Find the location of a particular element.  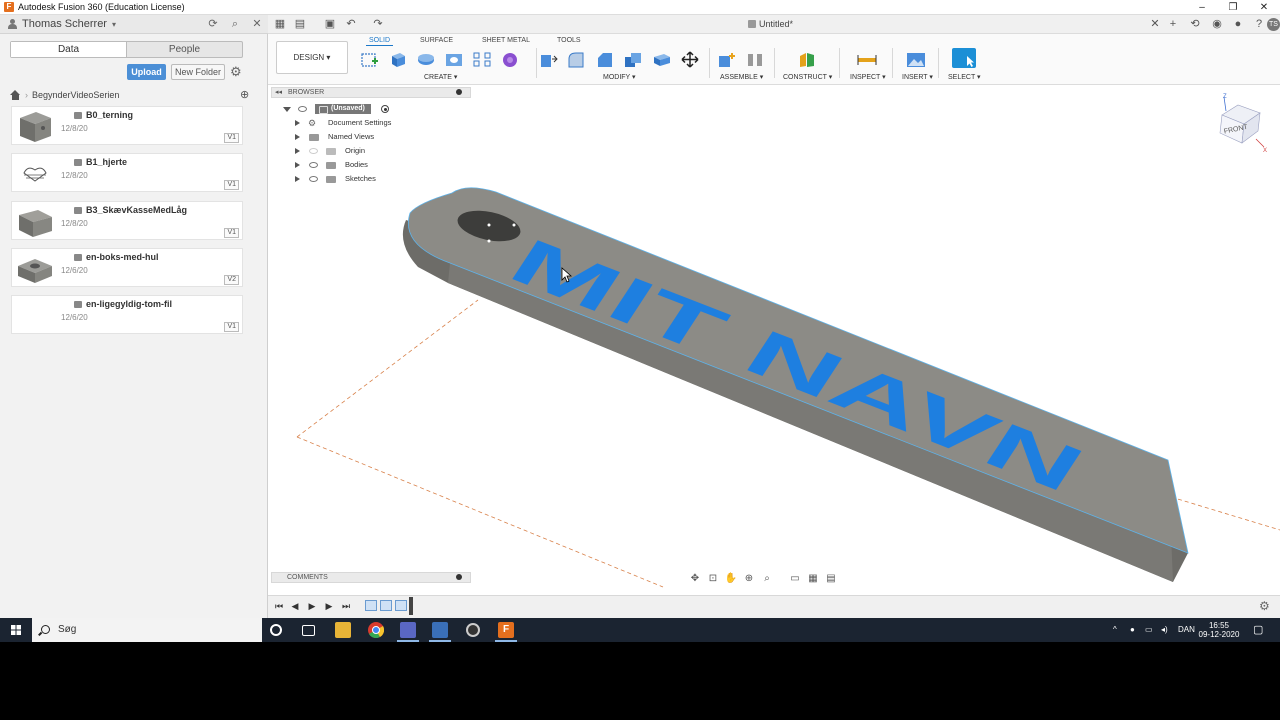

tab-surface: SURFACE is located at coordinates (436, 40).